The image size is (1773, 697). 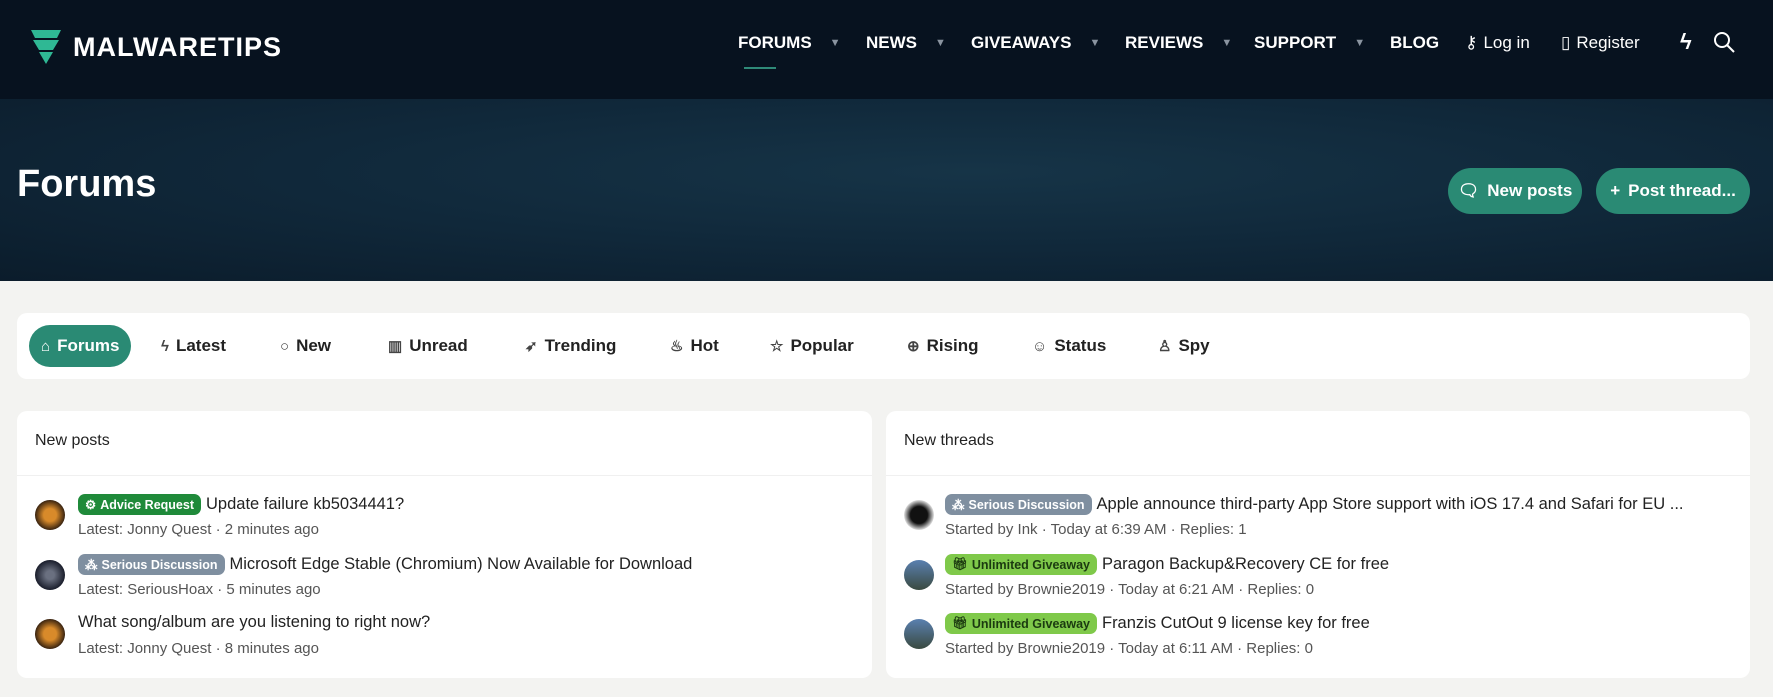 What do you see at coordinates (193, 346) in the screenshot?
I see `tab-latest: ϟ Latest` at bounding box center [193, 346].